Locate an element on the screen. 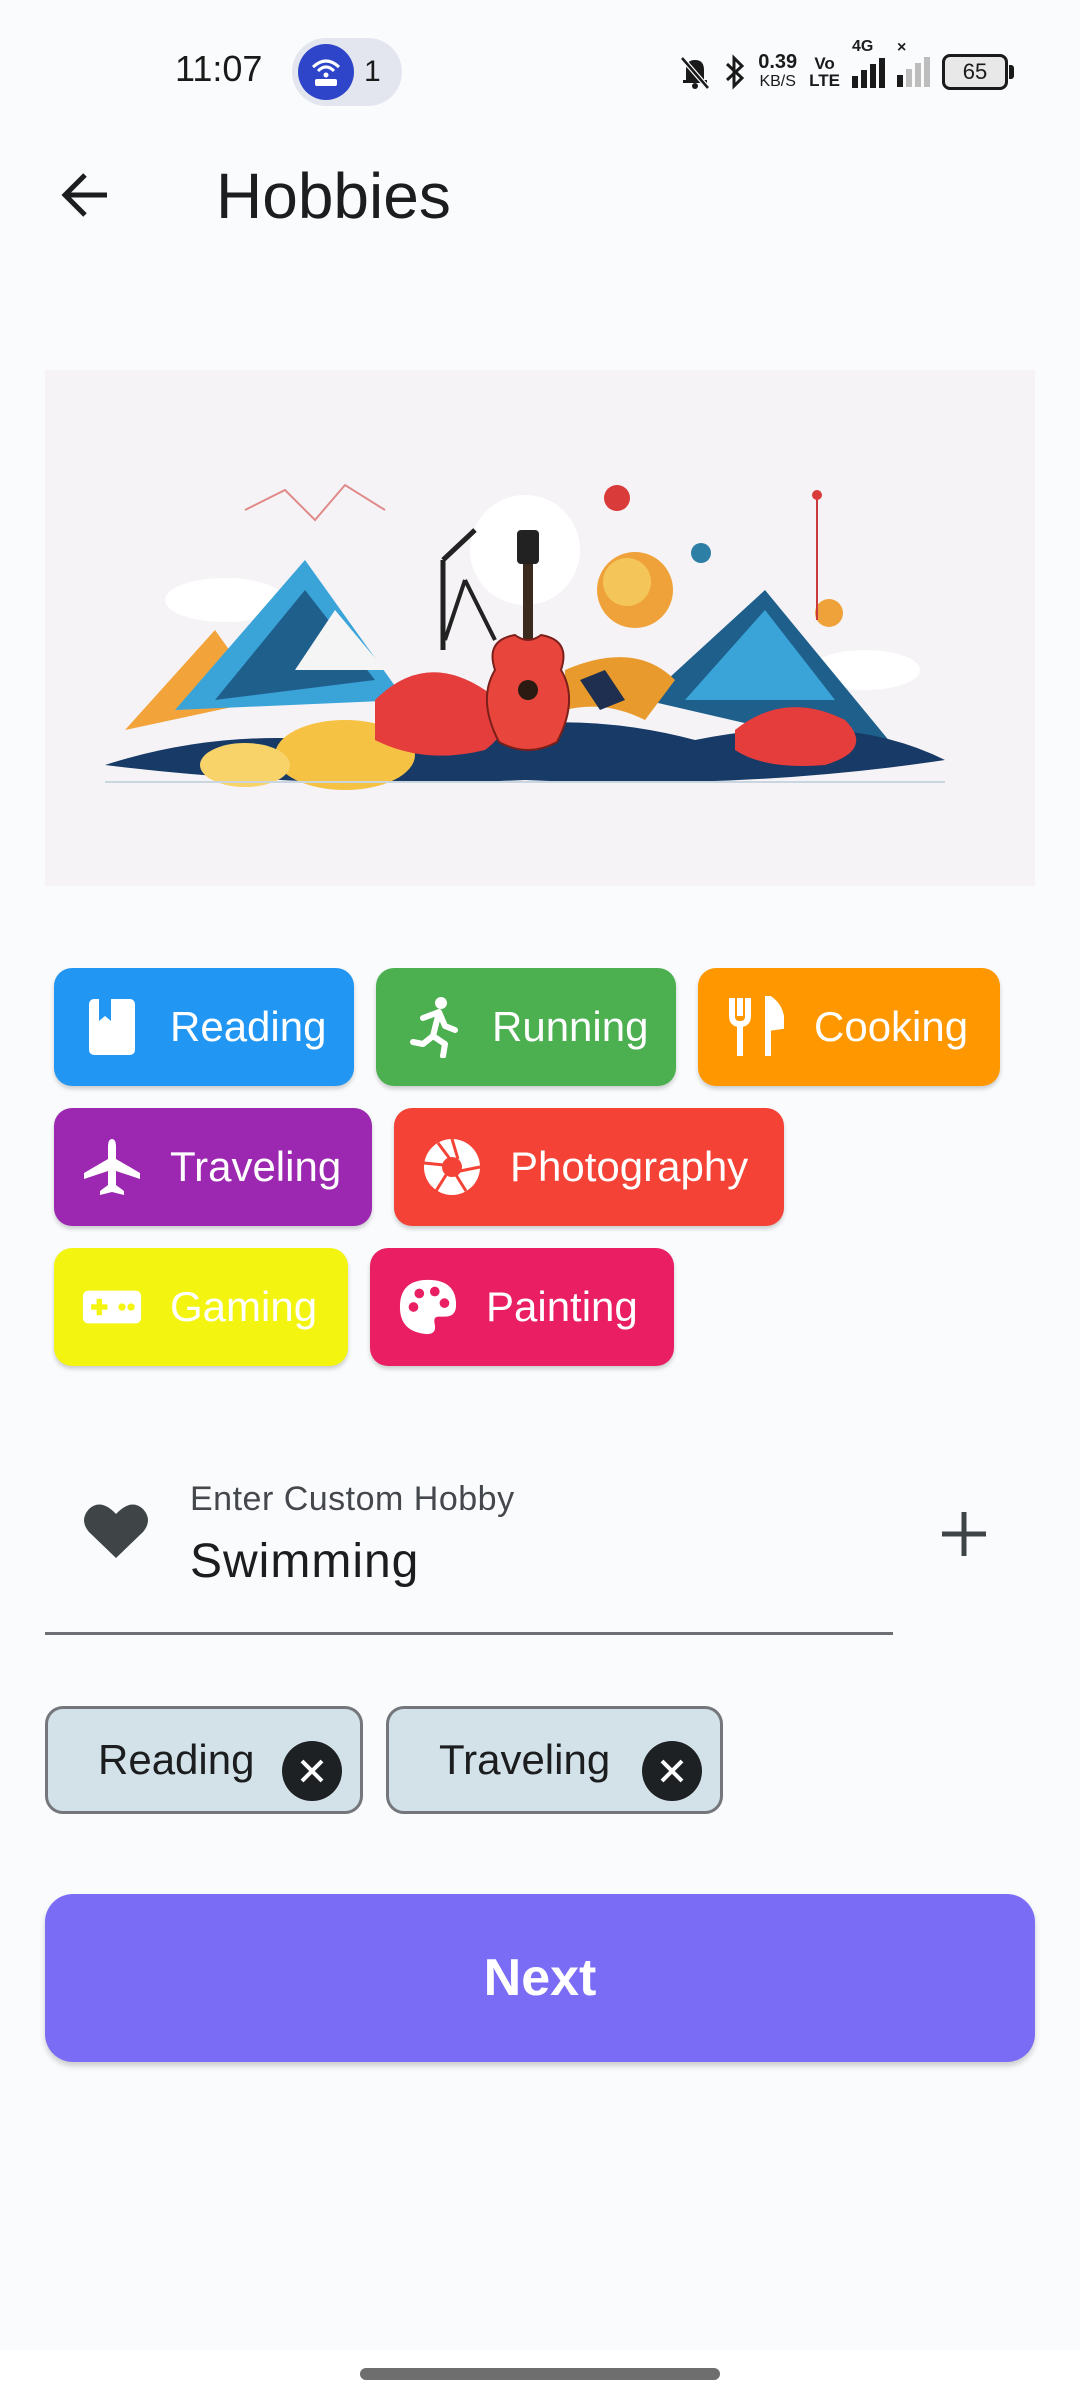  hobby-chip-label: Painting is located at coordinates (562, 1306).